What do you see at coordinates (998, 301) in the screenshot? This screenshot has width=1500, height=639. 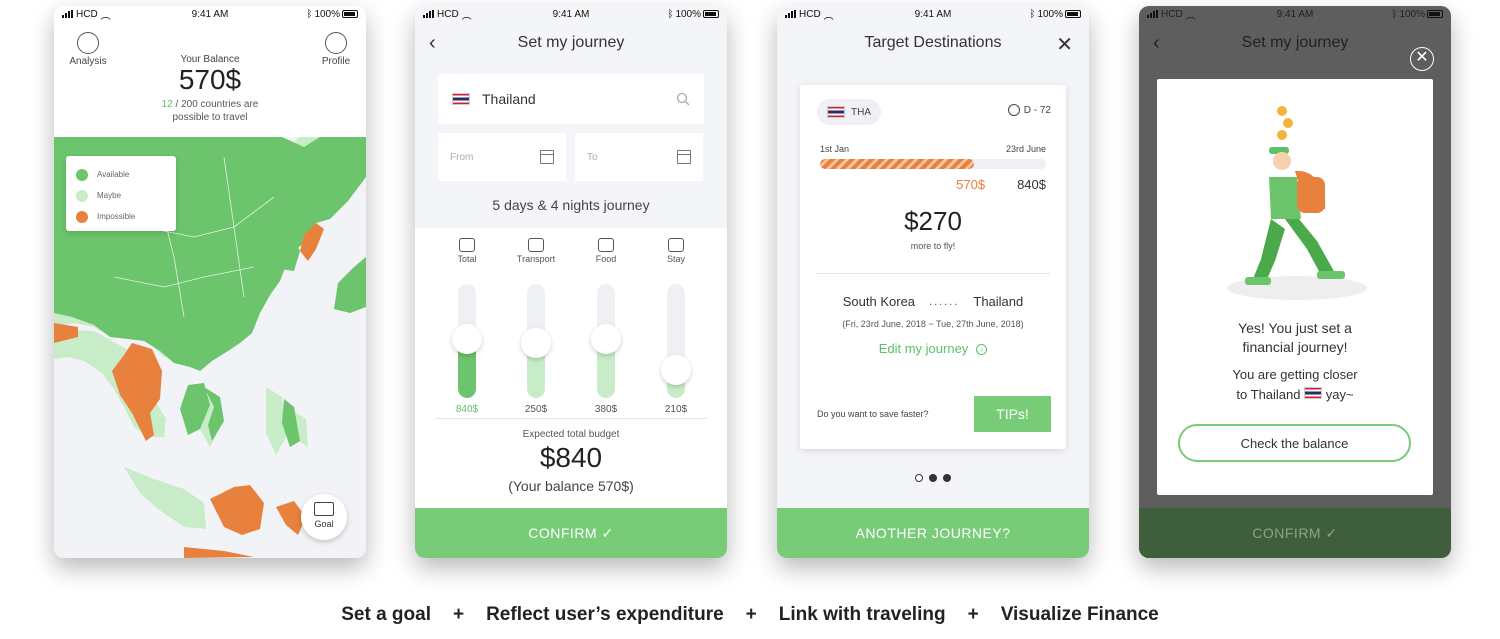 I see `to-country: Thailand` at bounding box center [998, 301].